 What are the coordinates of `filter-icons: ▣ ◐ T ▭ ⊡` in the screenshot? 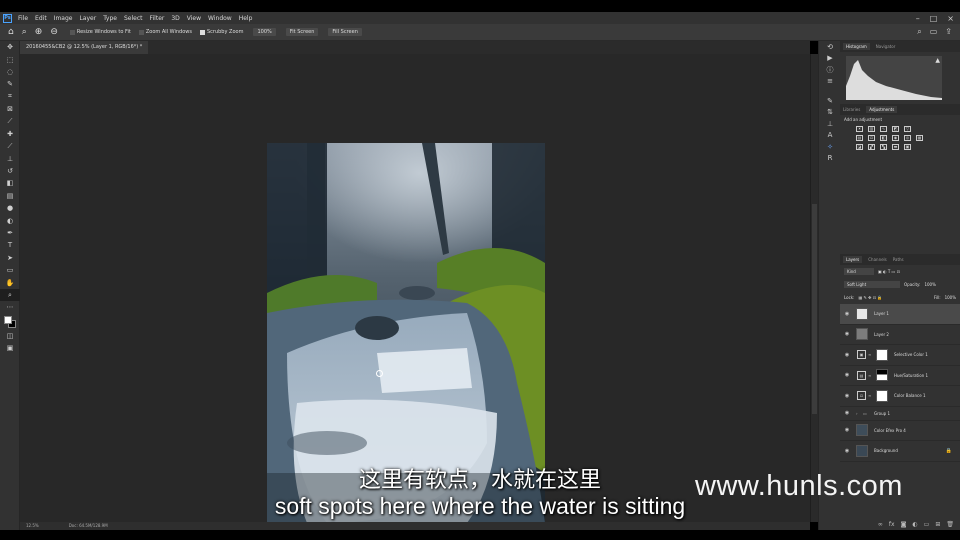 It's located at (889, 271).